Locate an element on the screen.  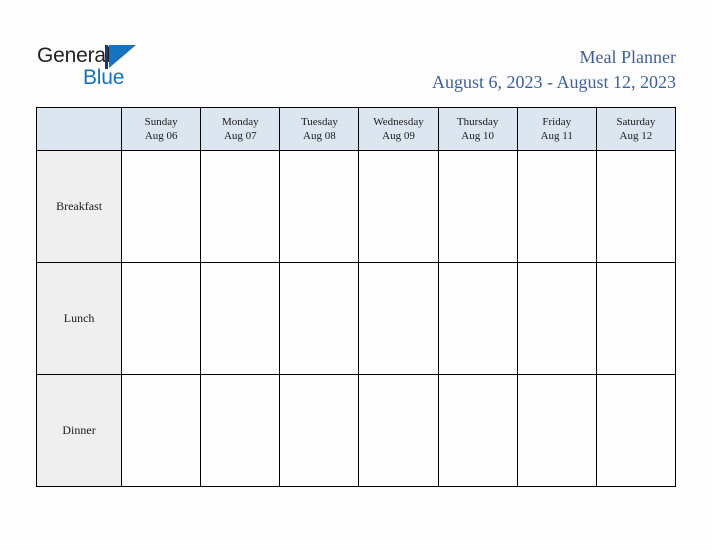
day-name-label: Wednesday is located at coordinates (398, 122).